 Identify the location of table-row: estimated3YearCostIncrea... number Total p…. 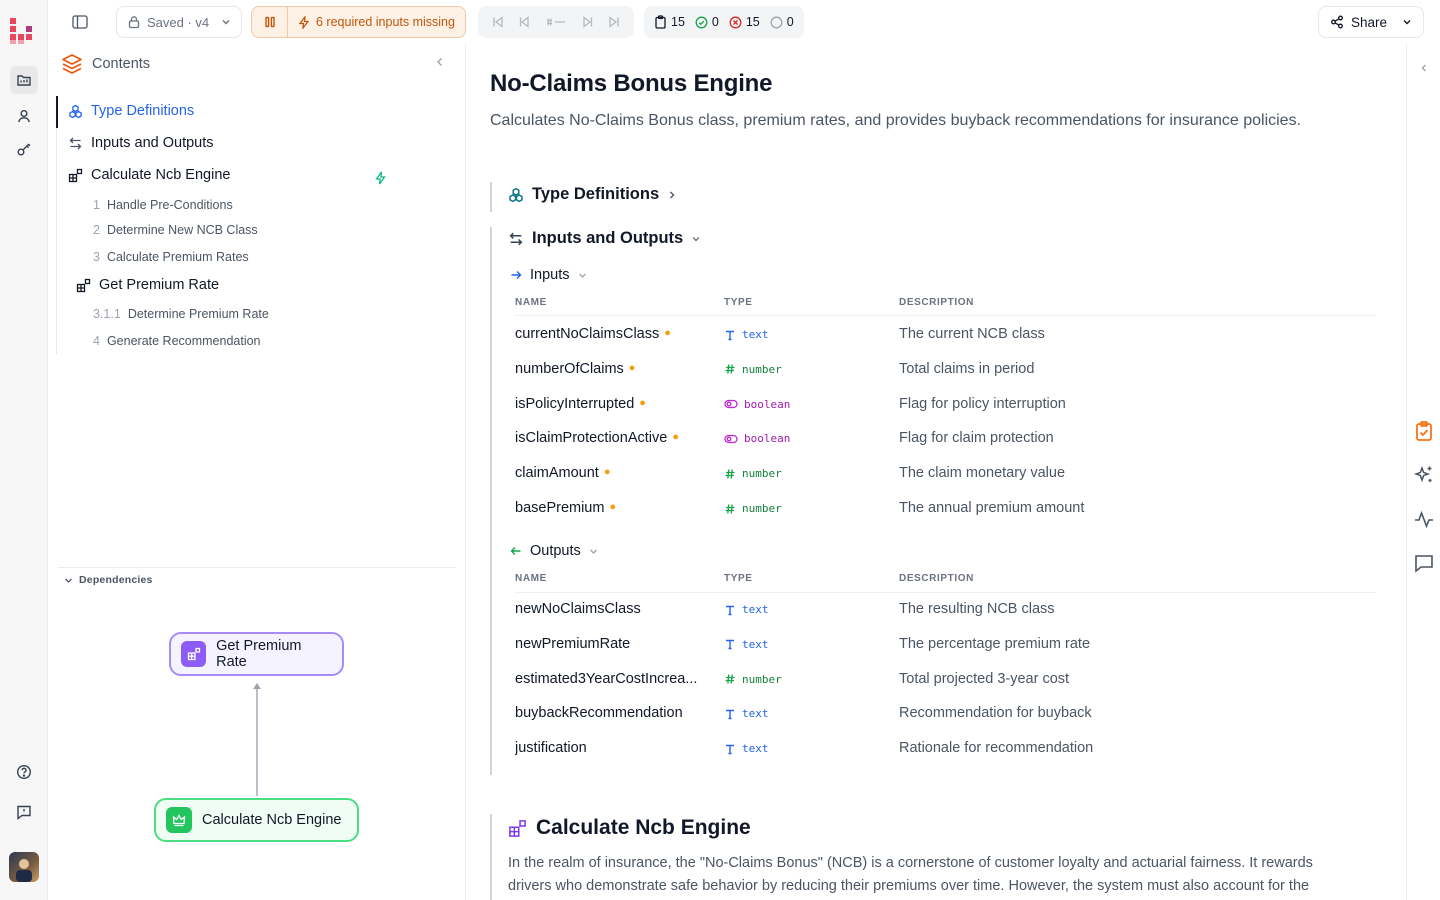
(945, 680).